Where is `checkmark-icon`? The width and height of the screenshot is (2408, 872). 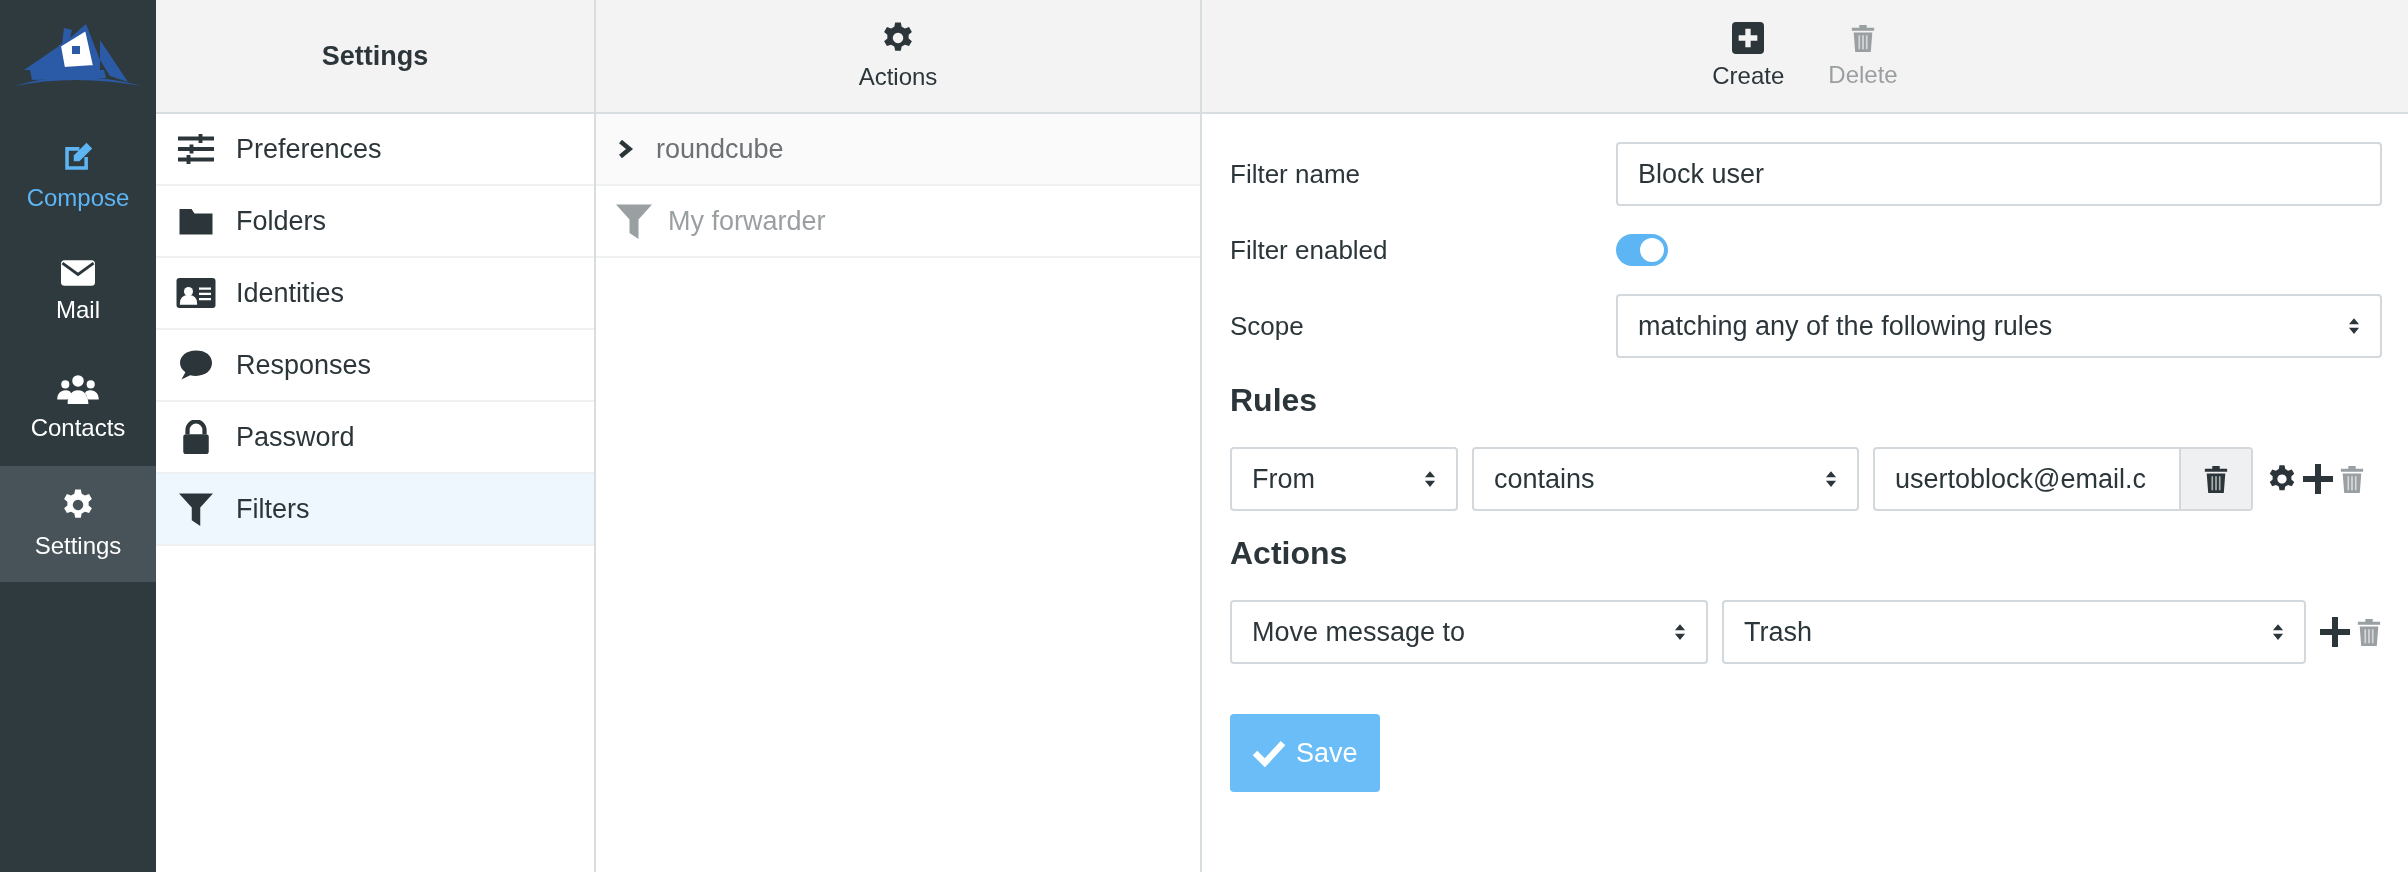 checkmark-icon is located at coordinates (1269, 753).